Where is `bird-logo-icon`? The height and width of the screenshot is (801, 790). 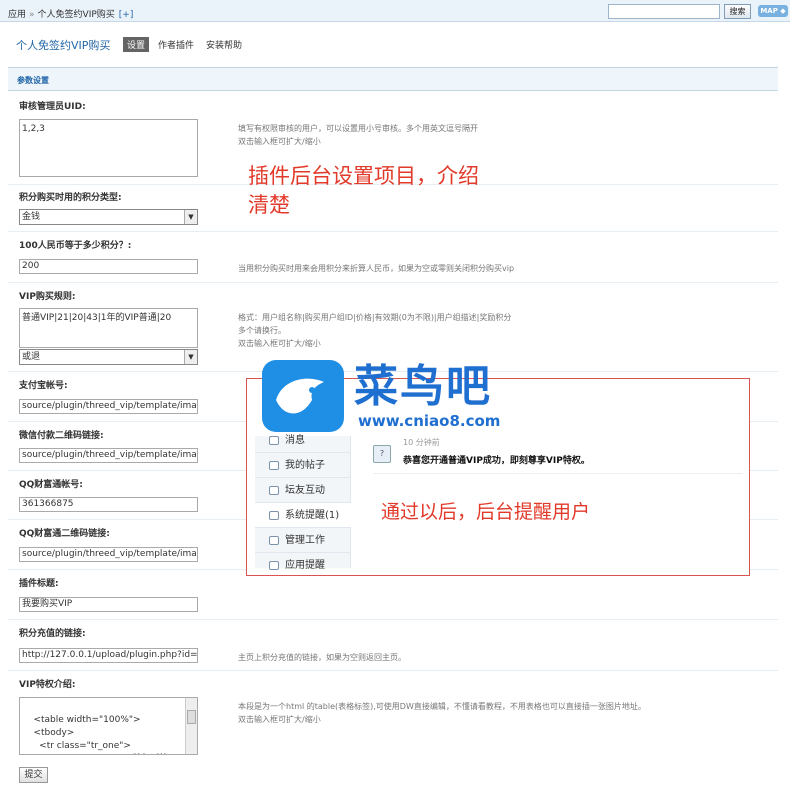
bird-logo-icon is located at coordinates (303, 396).